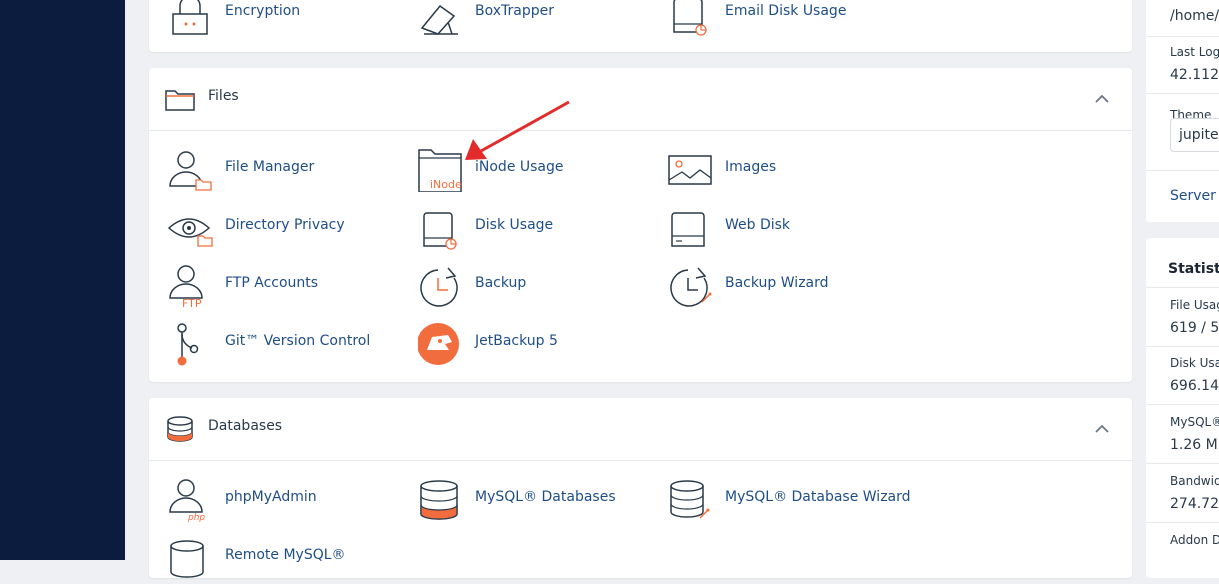 Image resolution: width=1219 pixels, height=584 pixels. I want to click on statistics-title: Statistic, so click(1193, 269).